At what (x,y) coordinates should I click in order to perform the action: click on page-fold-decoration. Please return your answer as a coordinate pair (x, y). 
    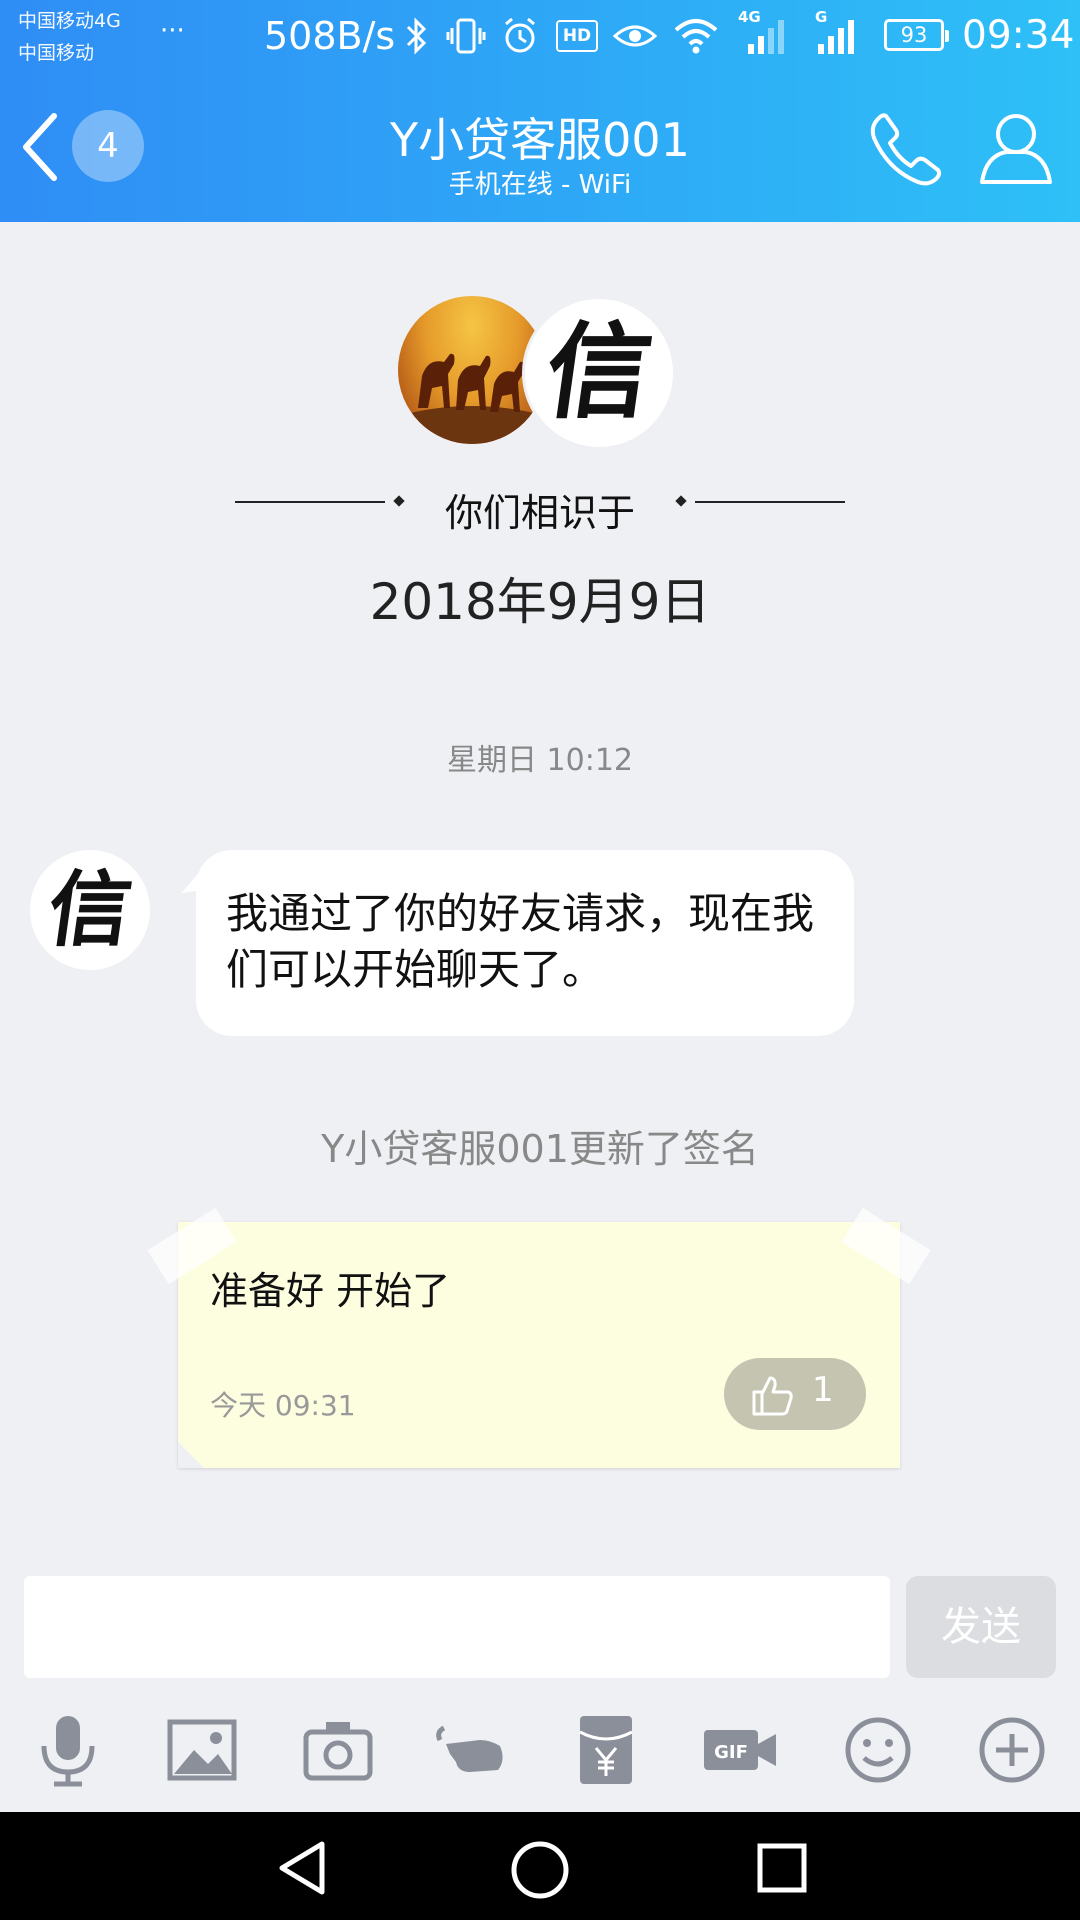
    Looking at the image, I should click on (191, 1455).